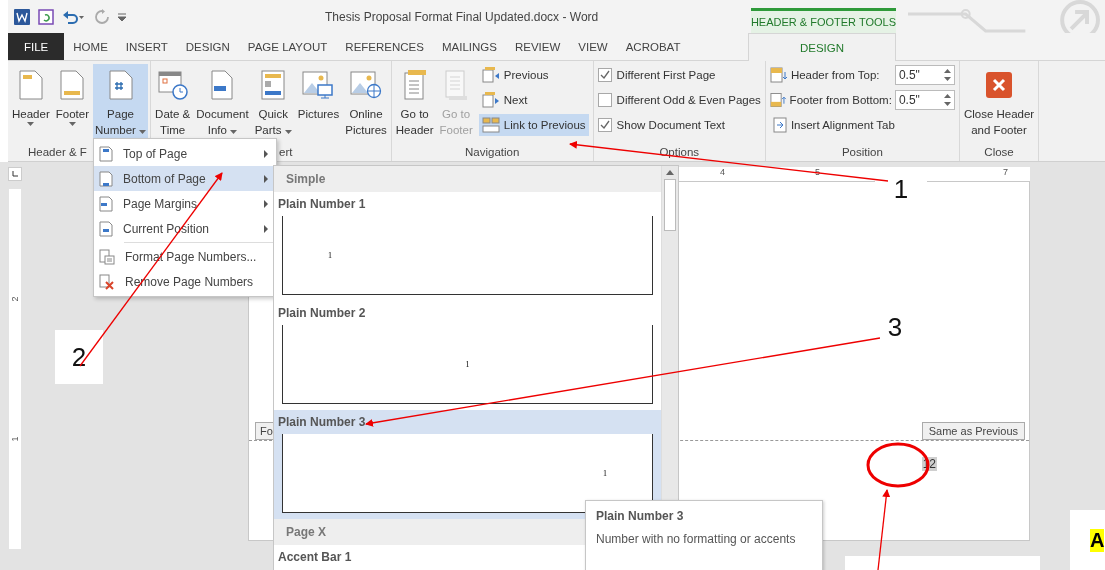 The width and height of the screenshot is (1105, 570). Describe the element at coordinates (15, 439) in the screenshot. I see `ruler-number: 1` at that location.